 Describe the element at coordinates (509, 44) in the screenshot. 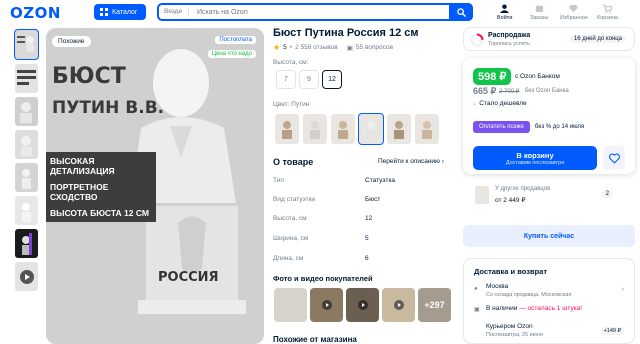

I see `sale-subtitle: Торопись успеть` at that location.